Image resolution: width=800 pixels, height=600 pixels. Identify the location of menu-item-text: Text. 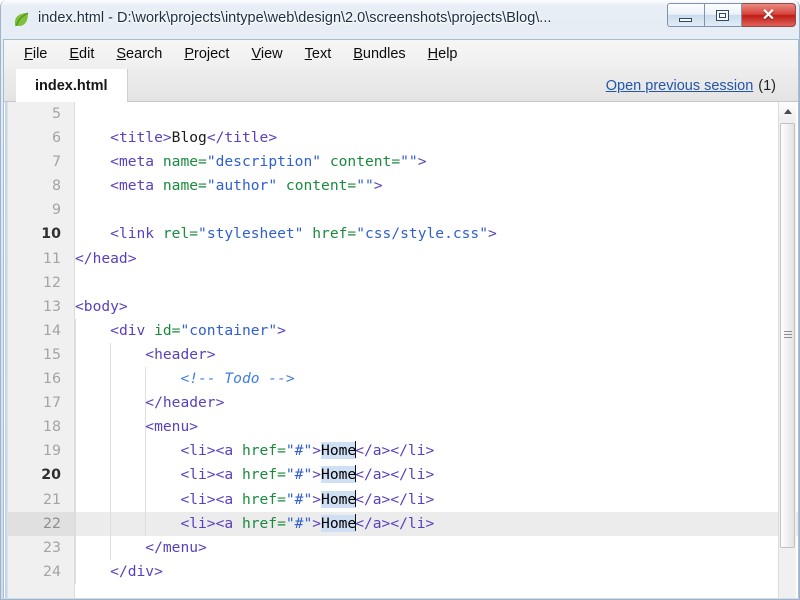
(318, 54).